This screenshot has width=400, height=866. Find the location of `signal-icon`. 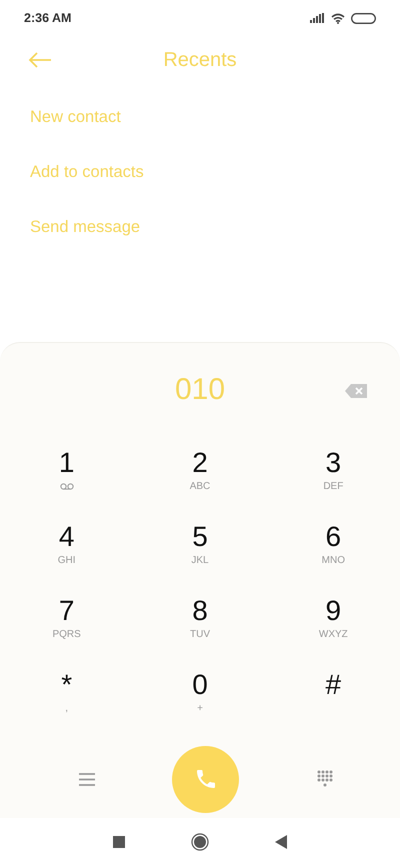

signal-icon is located at coordinates (317, 18).